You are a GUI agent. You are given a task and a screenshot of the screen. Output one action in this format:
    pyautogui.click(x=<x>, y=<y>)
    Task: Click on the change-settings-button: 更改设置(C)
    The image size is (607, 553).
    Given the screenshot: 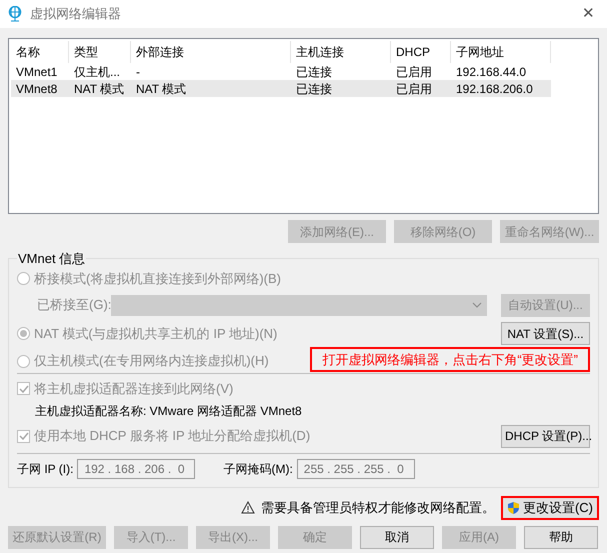 What is the action you would take?
    pyautogui.click(x=549, y=508)
    